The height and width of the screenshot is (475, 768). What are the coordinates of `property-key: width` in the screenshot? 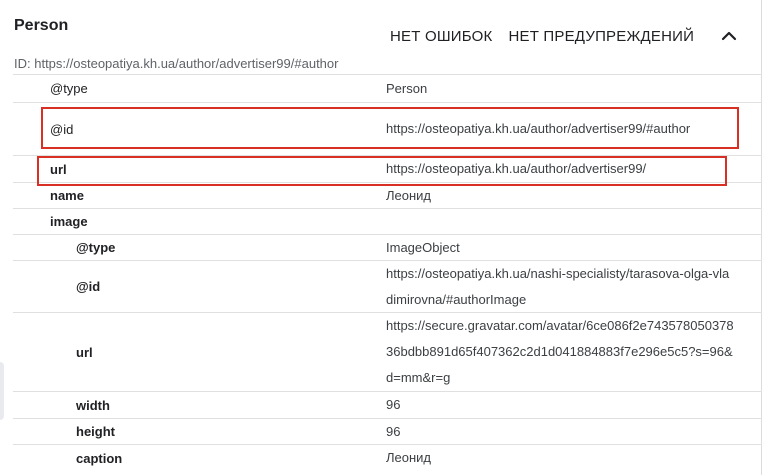 It's located at (93, 405).